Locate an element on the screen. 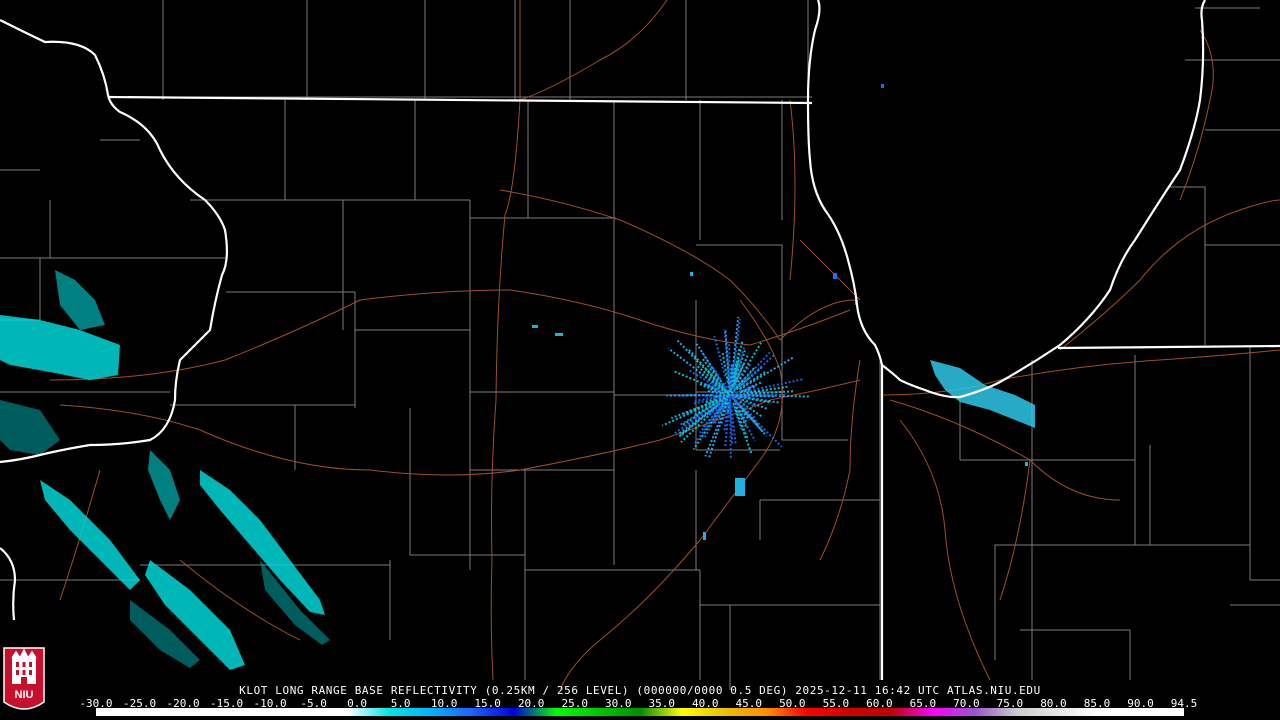 This screenshot has width=1280, height=720. reflectivity-colorbar is located at coordinates (640, 712).